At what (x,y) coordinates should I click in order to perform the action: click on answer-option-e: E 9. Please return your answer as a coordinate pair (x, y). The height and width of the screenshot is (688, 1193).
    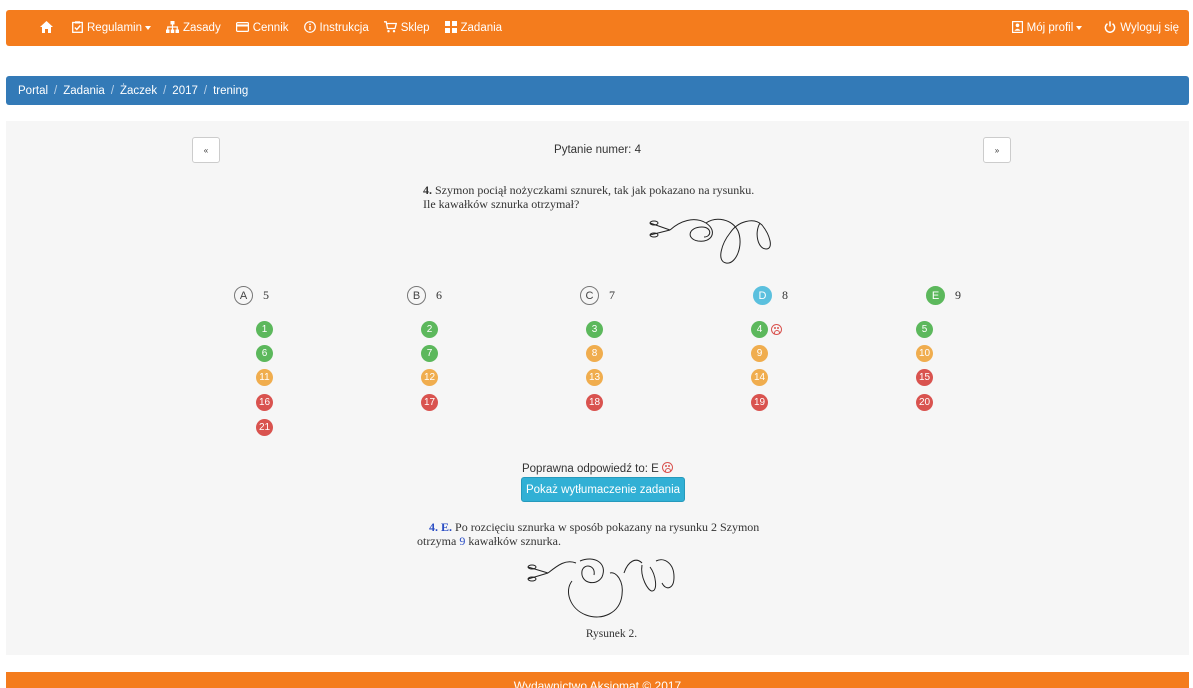
    Looking at the image, I should click on (943, 295).